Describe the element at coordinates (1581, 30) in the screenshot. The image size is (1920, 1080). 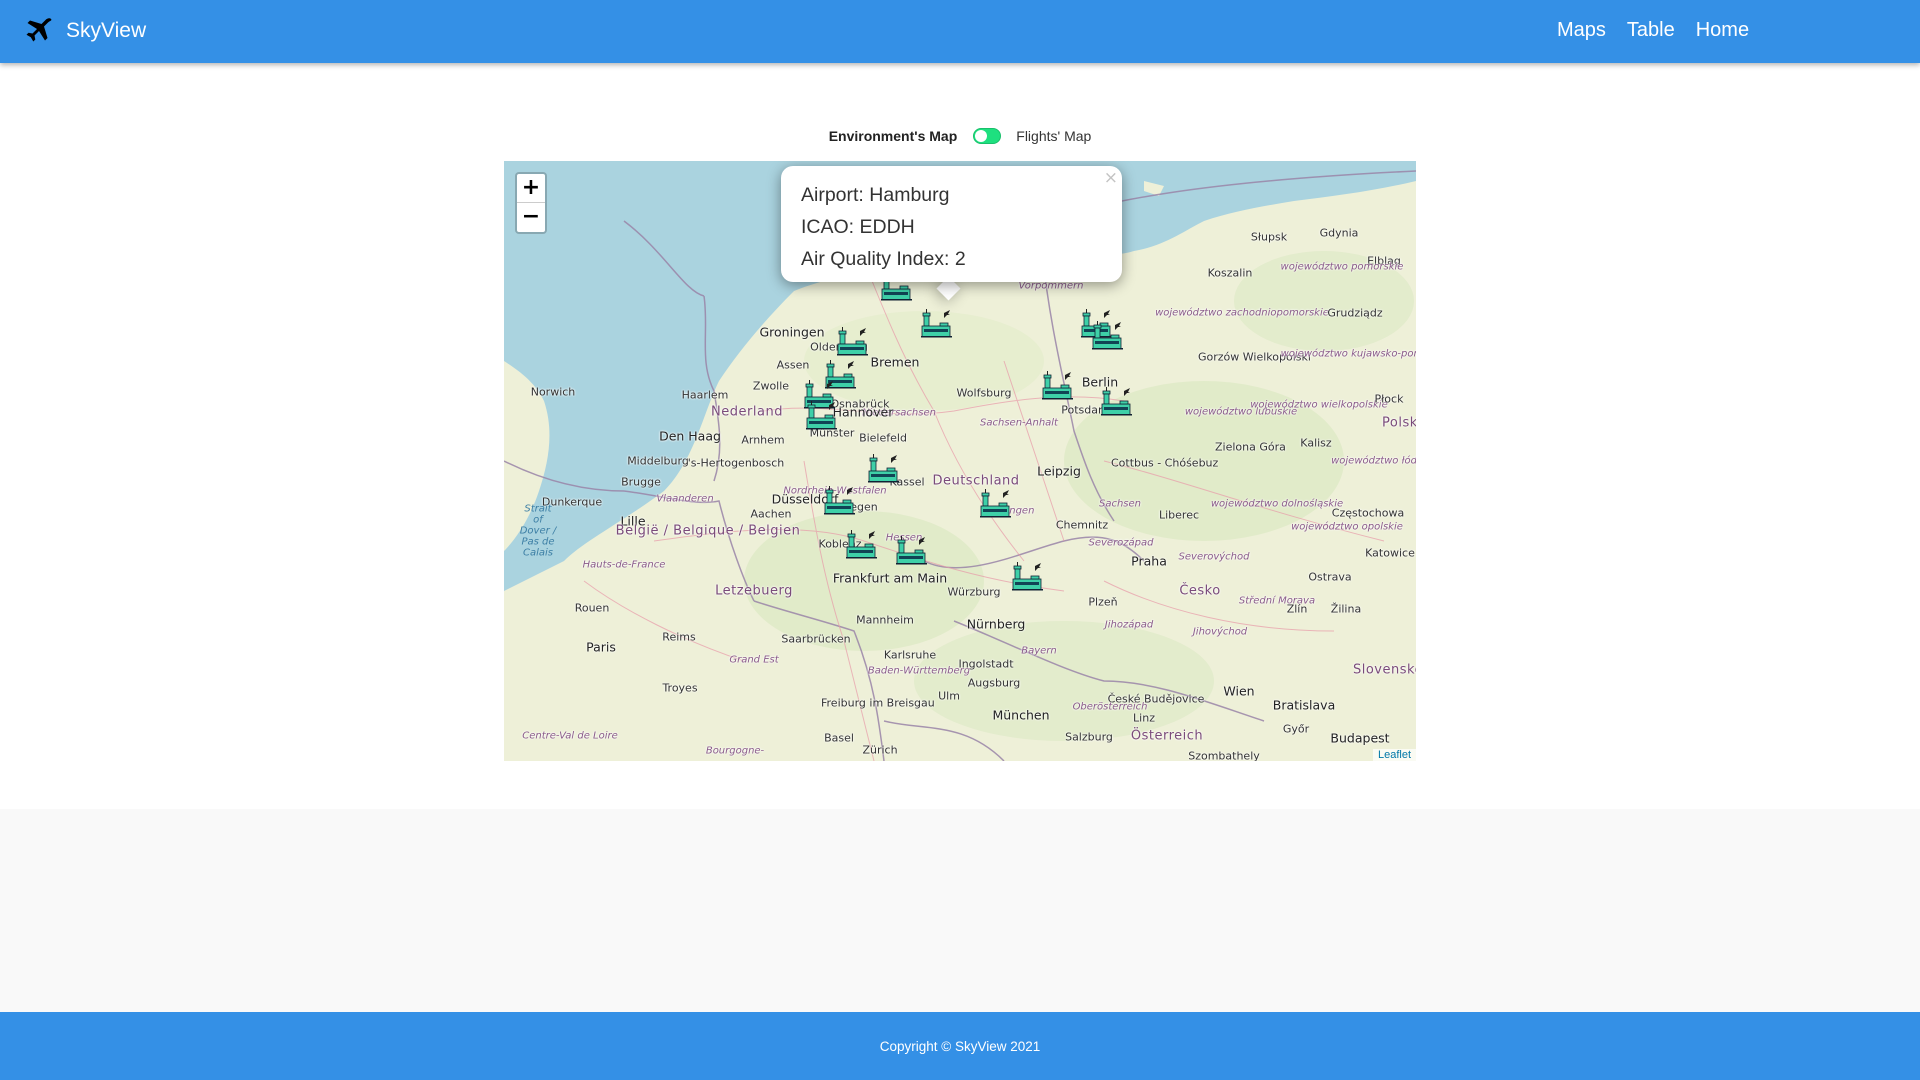
I see `nav-maps: Maps` at that location.